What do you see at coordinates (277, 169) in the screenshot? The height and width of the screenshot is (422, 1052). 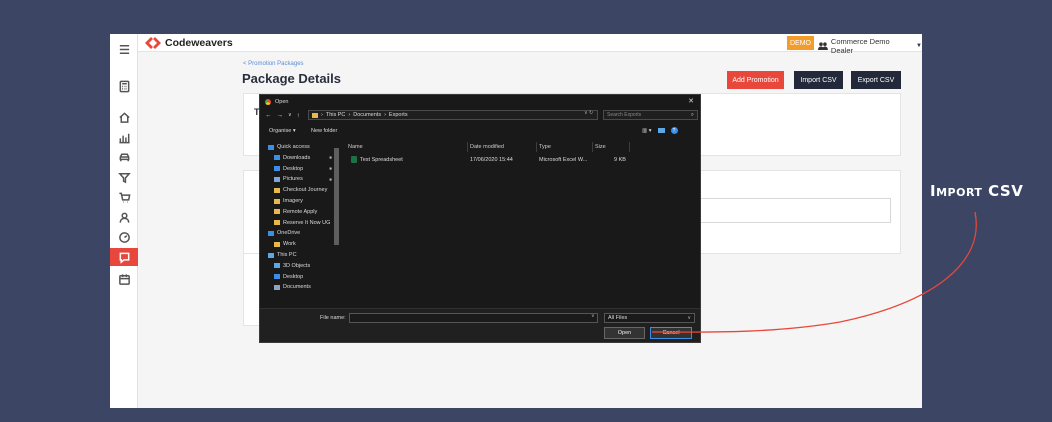 I see `desktop-icon` at bounding box center [277, 169].